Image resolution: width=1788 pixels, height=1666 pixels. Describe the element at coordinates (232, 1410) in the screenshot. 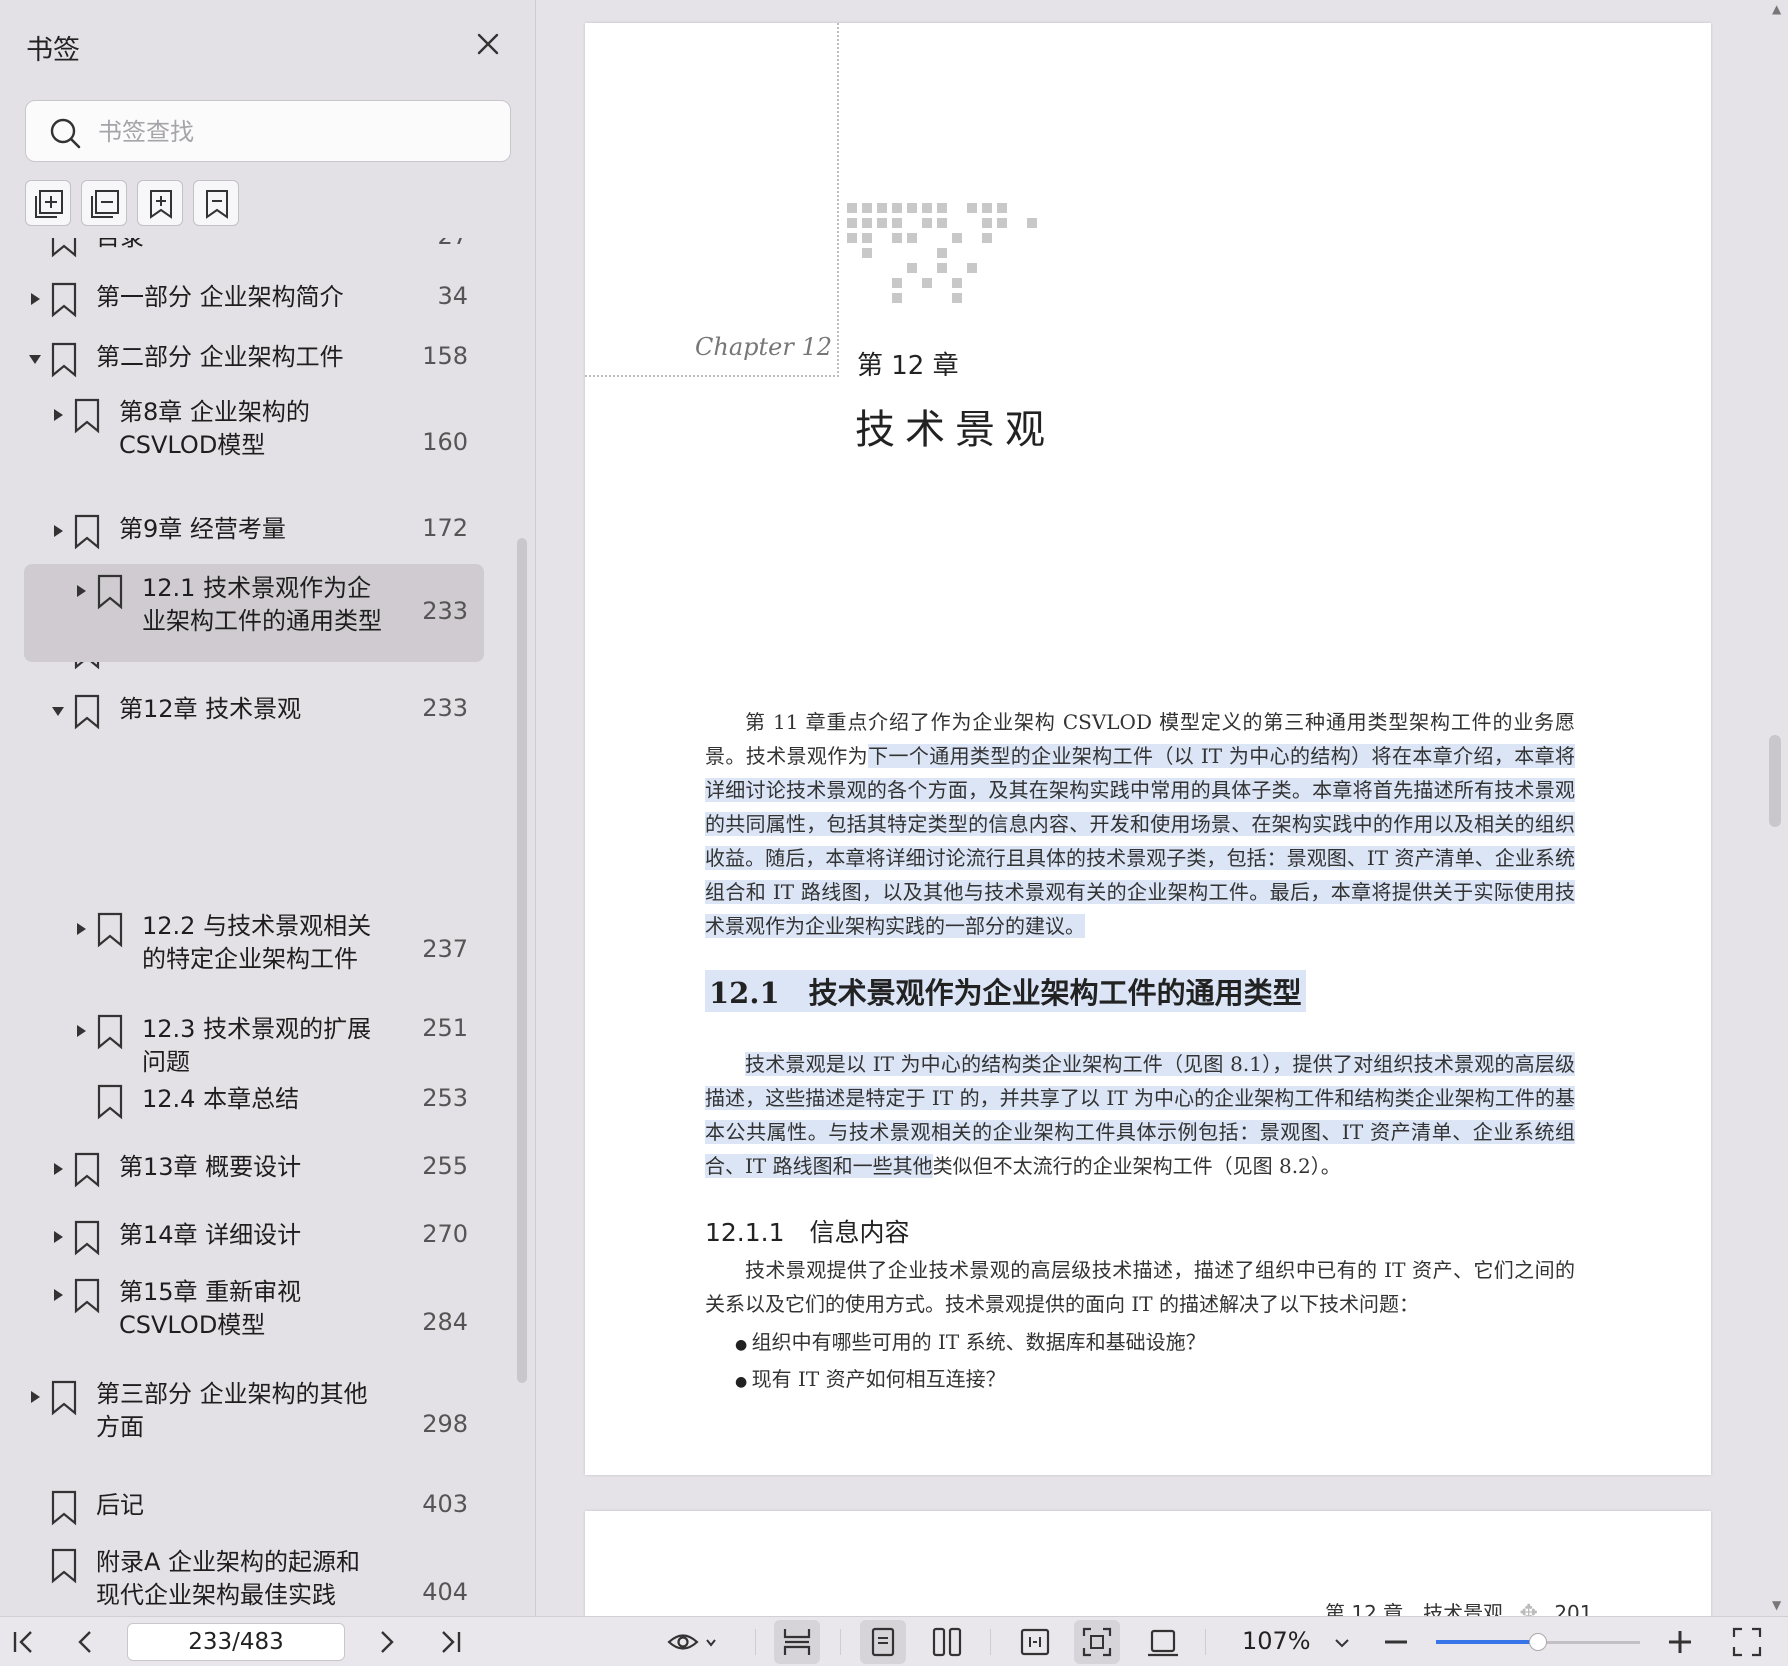

I see `bookmark-label: 第三部分 企业架构的其他方面` at that location.